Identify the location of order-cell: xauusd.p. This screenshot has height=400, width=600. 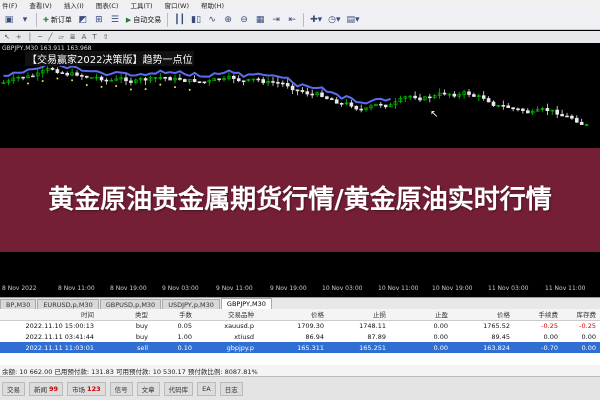
(239, 325).